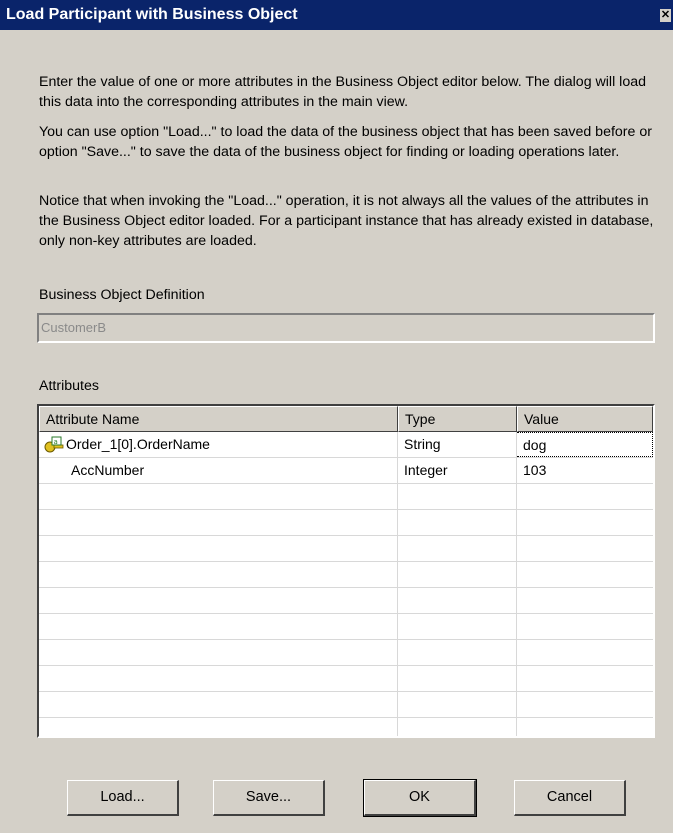  I want to click on attribute-name-text: Order_1[0].OrderName, so click(138, 444).